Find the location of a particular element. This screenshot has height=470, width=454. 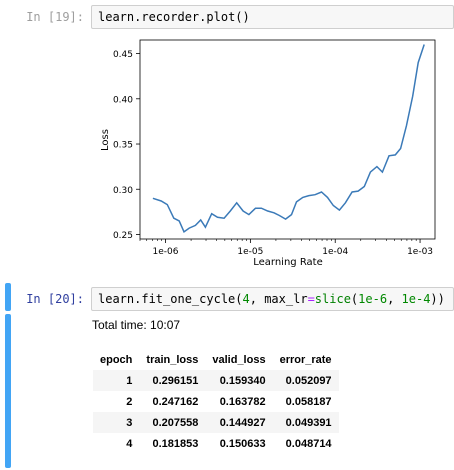

table-cell: 4 is located at coordinates (129, 443).